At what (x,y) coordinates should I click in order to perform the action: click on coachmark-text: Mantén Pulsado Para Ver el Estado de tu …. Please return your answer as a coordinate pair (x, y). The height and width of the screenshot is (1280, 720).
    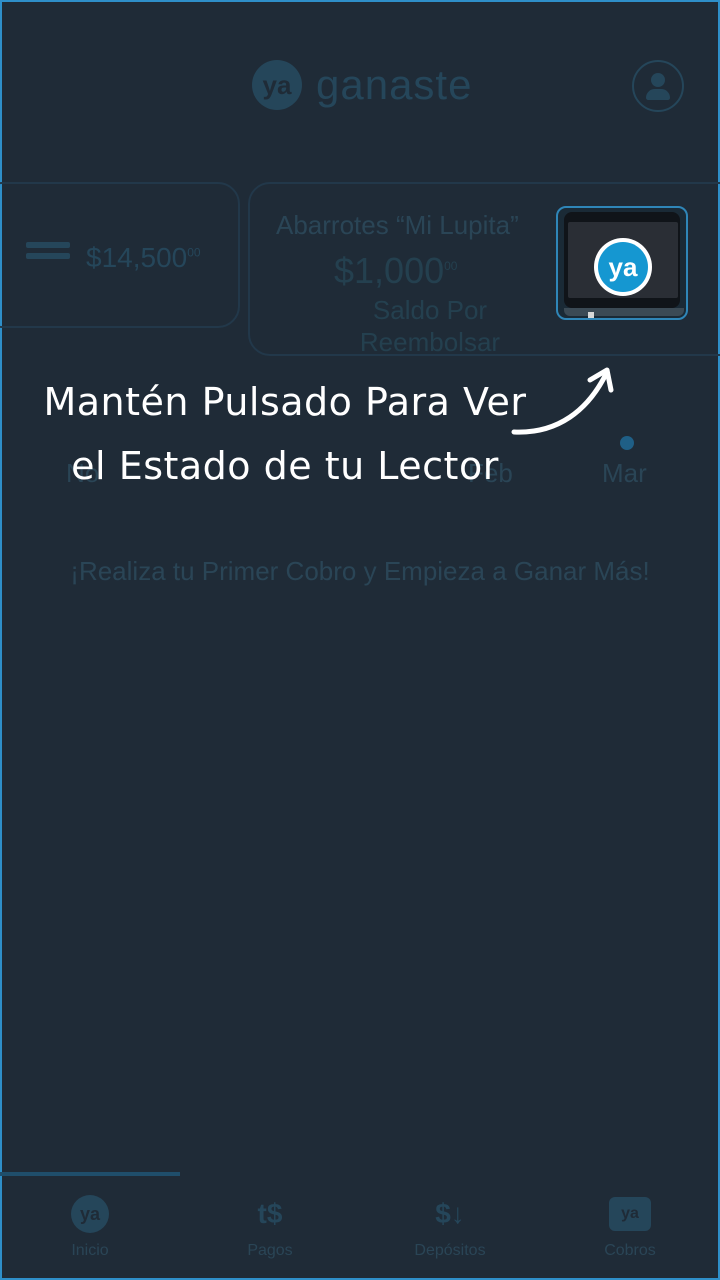
    Looking at the image, I should click on (285, 434).